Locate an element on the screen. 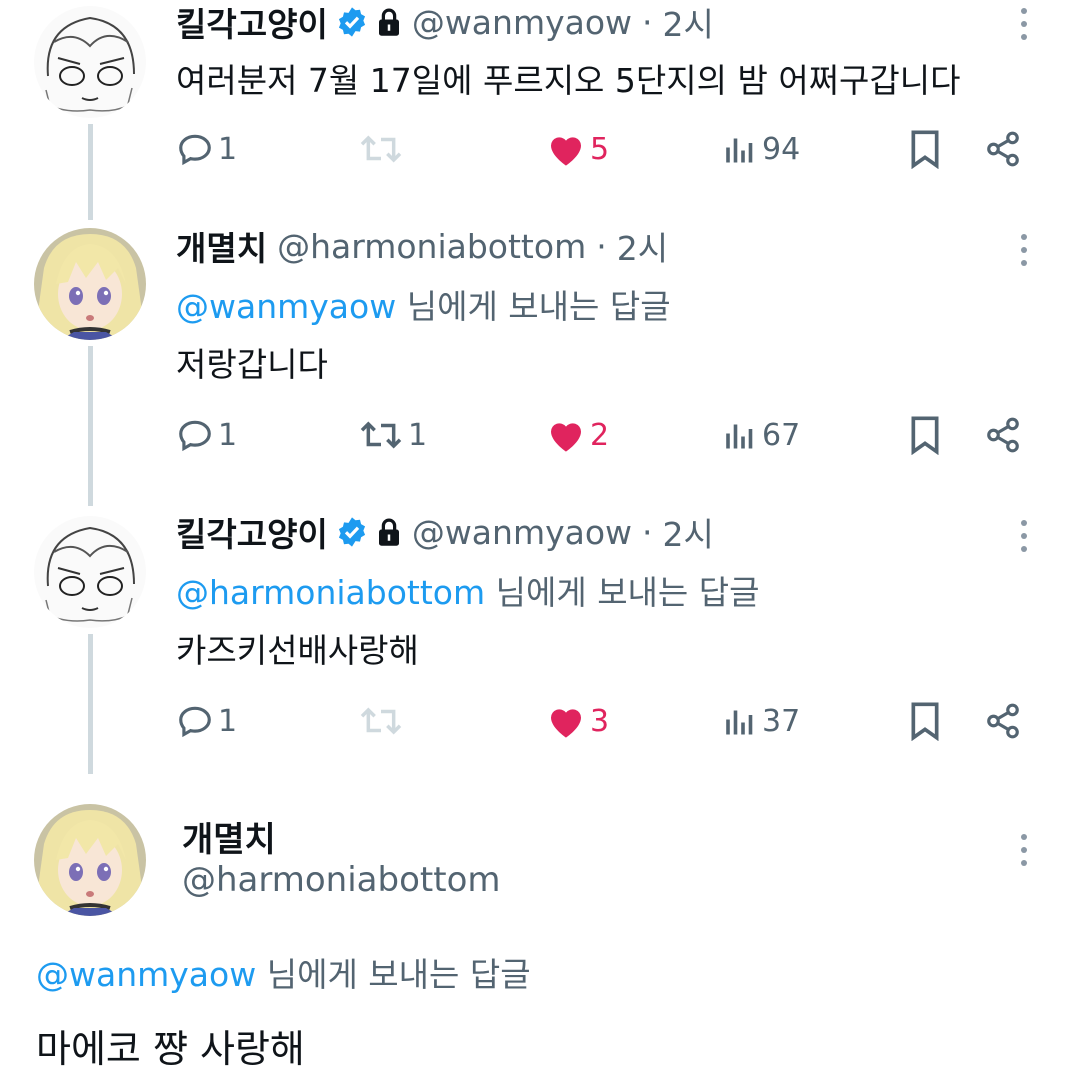 This screenshot has width=1080, height=1083. view-count: 67 is located at coordinates (781, 435).